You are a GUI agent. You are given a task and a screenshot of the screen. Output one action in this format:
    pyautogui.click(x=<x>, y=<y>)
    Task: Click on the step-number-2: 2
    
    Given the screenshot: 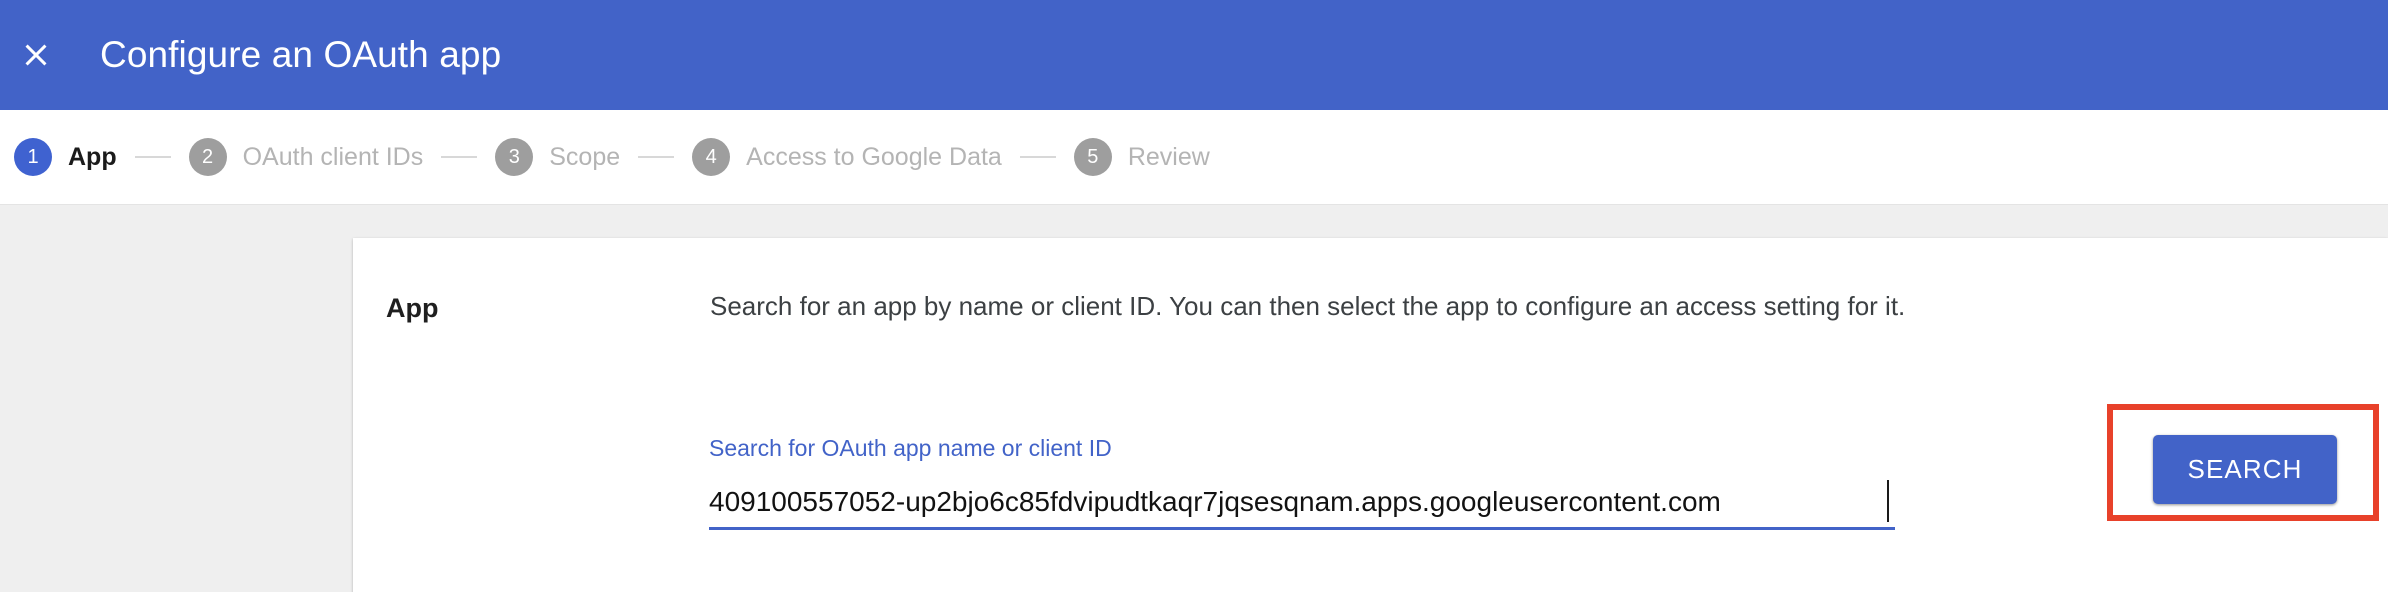 What is the action you would take?
    pyautogui.click(x=207, y=157)
    